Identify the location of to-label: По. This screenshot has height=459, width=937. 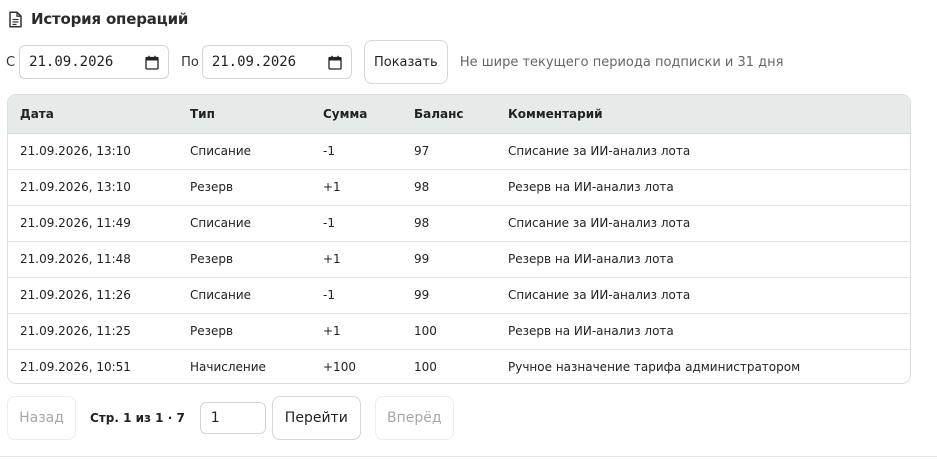
(190, 62).